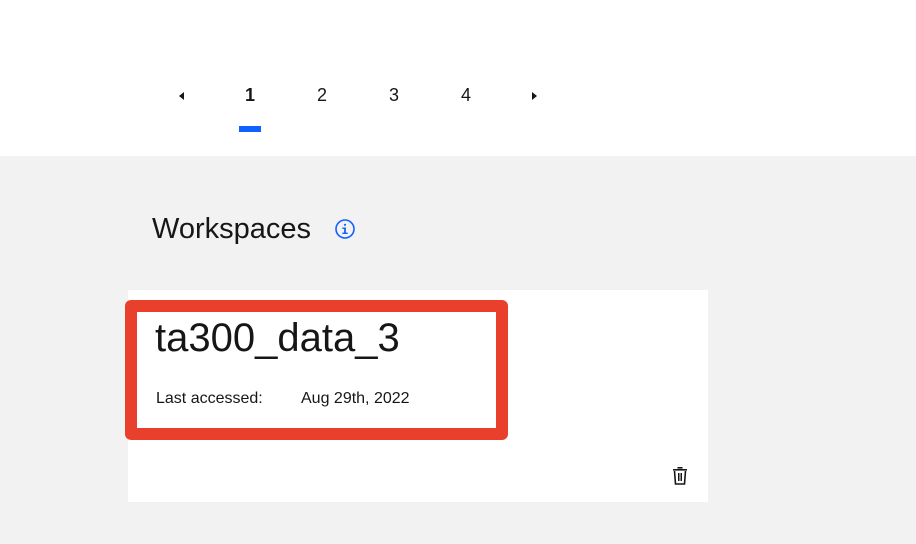 This screenshot has height=544, width=916. What do you see at coordinates (345, 229) in the screenshot?
I see `info-icon` at bounding box center [345, 229].